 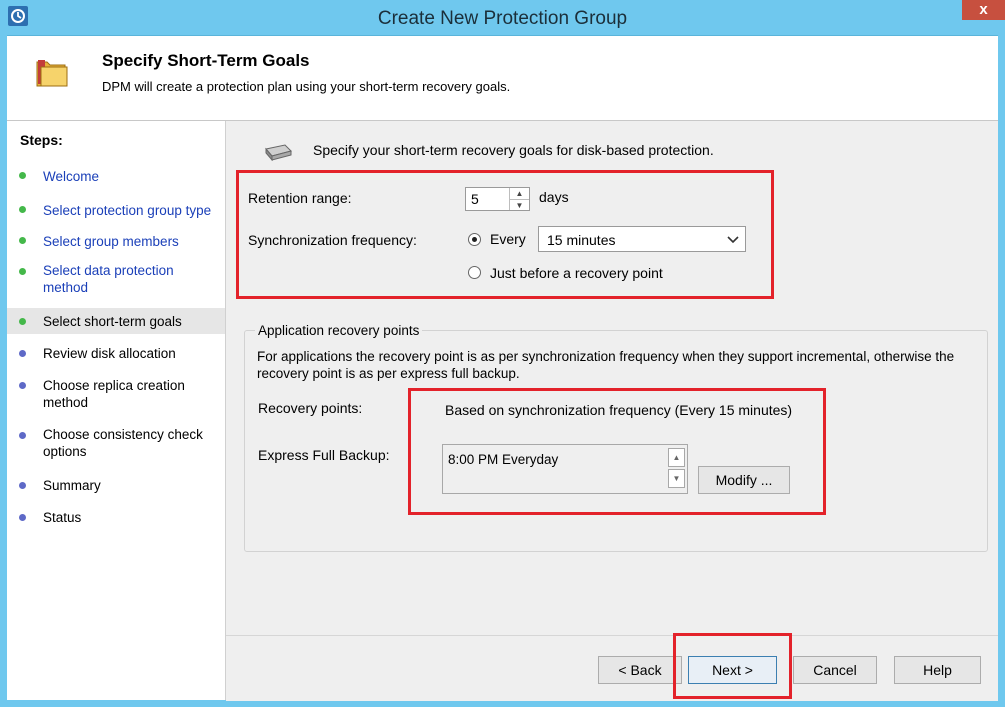 I want to click on title-bar: Create New Protection Group, so click(x=502, y=18).